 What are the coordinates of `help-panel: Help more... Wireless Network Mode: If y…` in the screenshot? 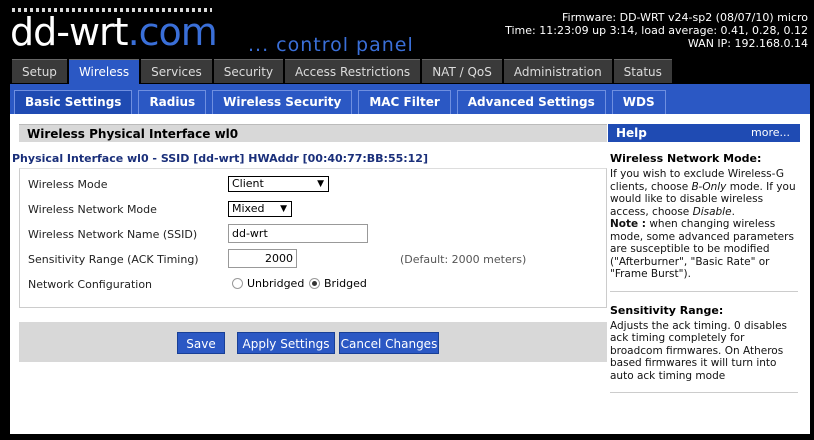 It's located at (704, 258).